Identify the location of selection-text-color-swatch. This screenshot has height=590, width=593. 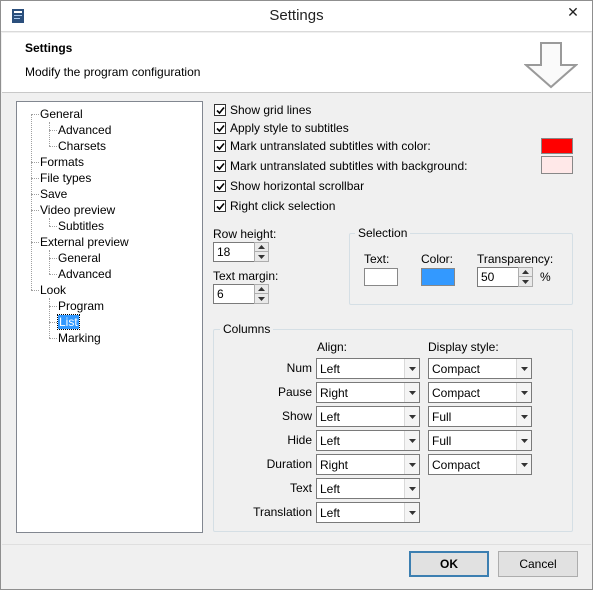
(381, 277).